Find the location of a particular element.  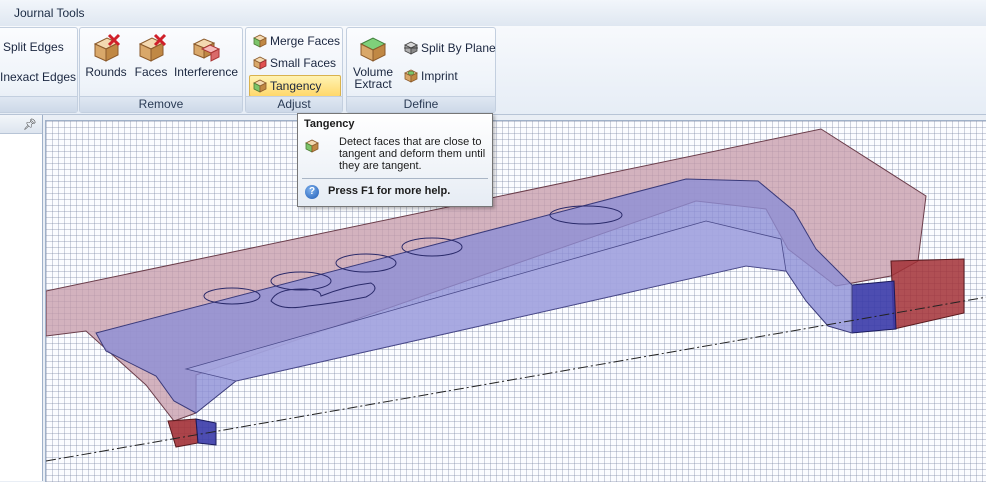

ribbon-group-fix-label is located at coordinates (38, 104).